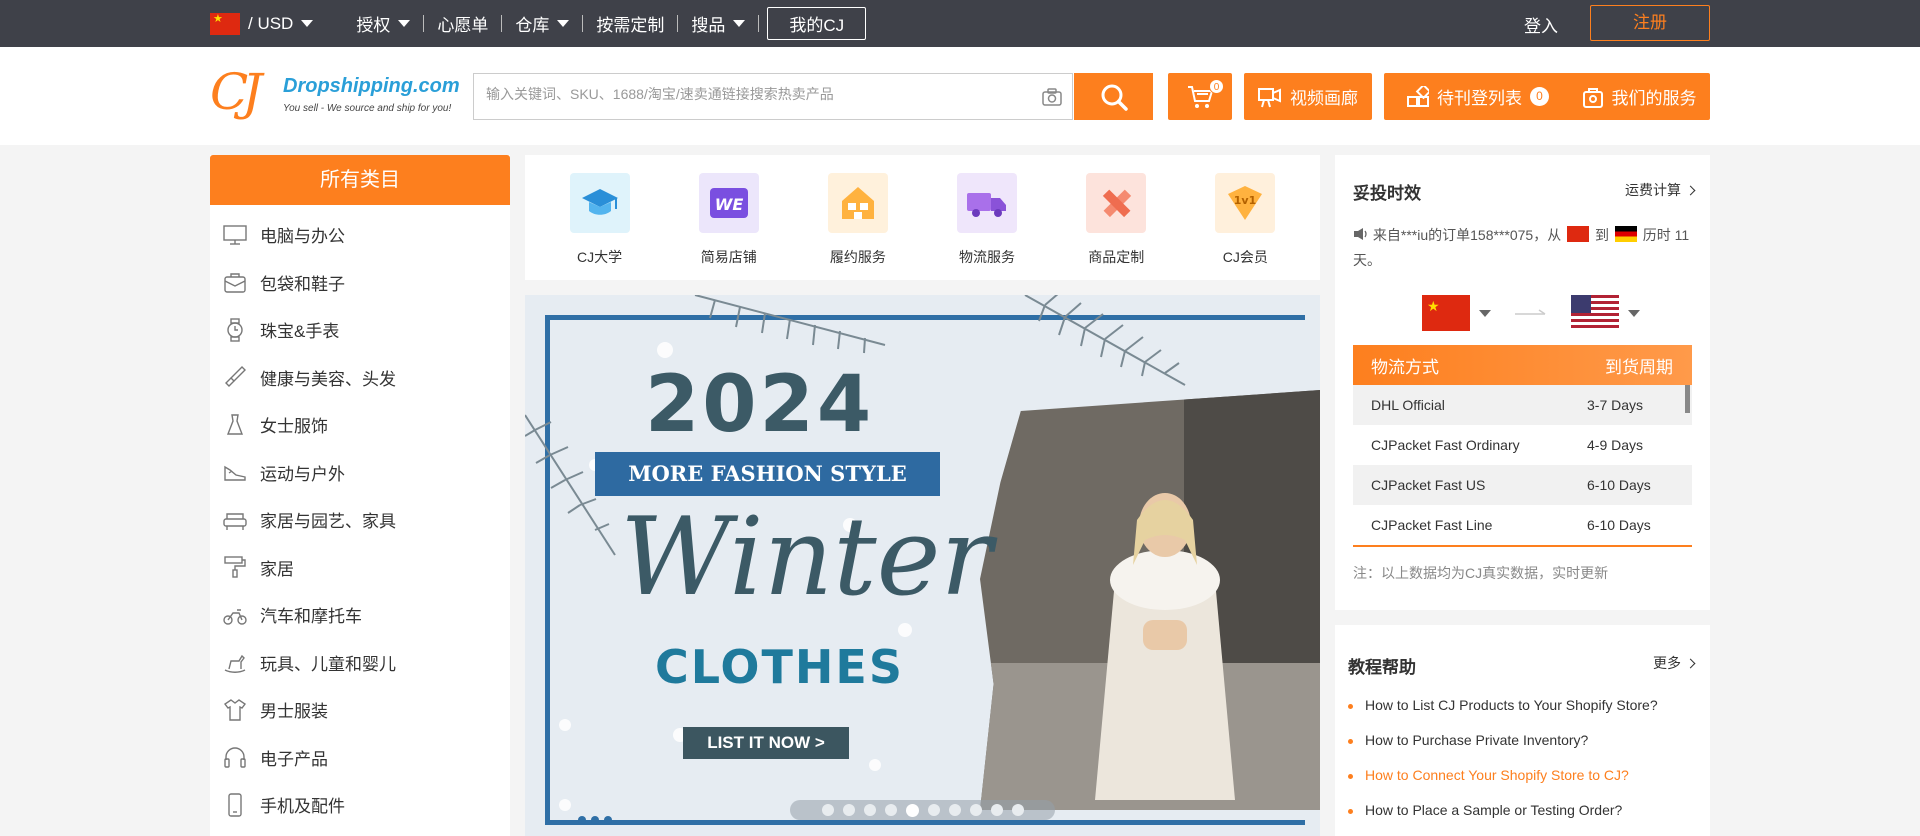 The width and height of the screenshot is (1920, 836). I want to click on we-store-icon: WE, so click(728, 203).